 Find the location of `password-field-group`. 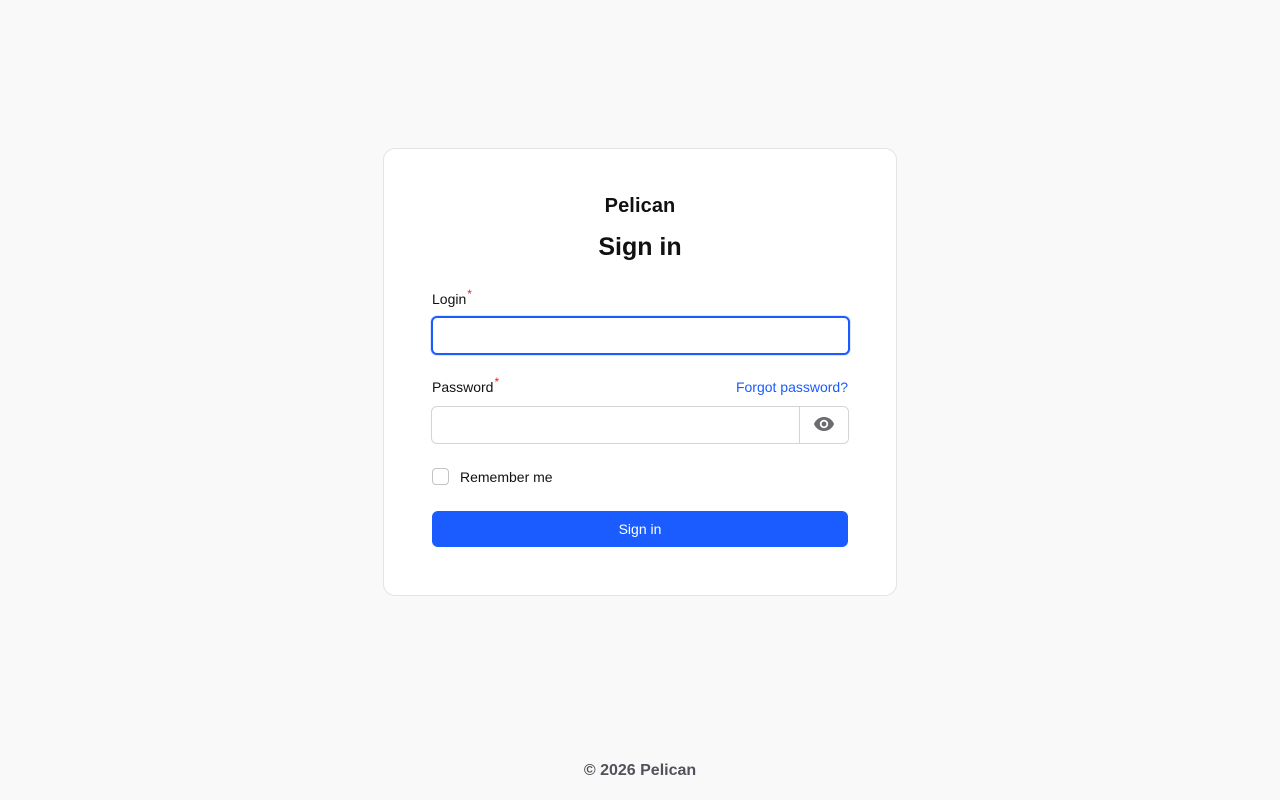

password-field-group is located at coordinates (640, 425).